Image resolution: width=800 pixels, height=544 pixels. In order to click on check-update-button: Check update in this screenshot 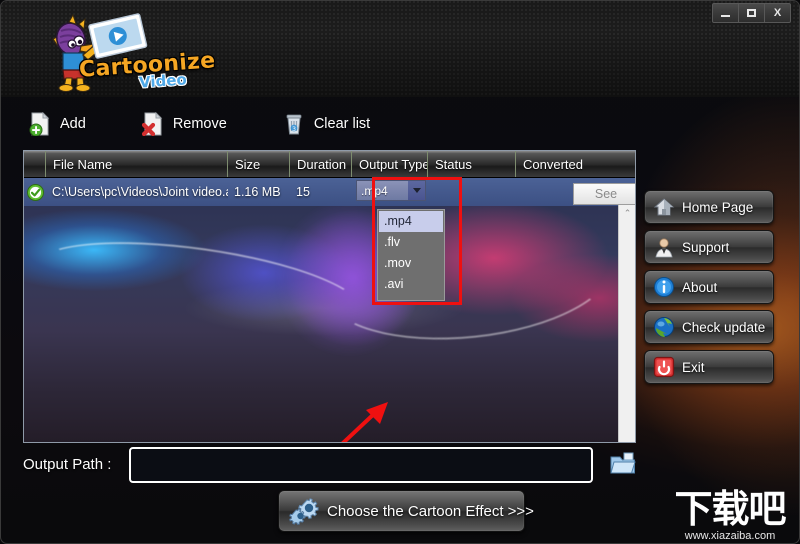, I will do `click(709, 327)`.